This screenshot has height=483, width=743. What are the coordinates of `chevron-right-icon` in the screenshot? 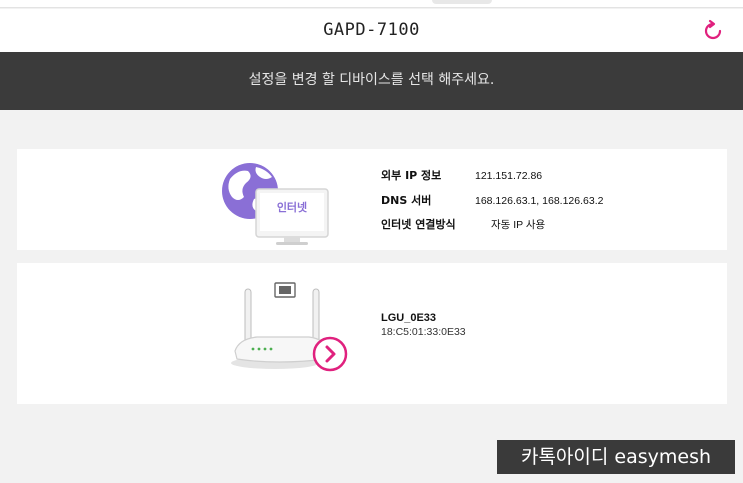 It's located at (330, 354).